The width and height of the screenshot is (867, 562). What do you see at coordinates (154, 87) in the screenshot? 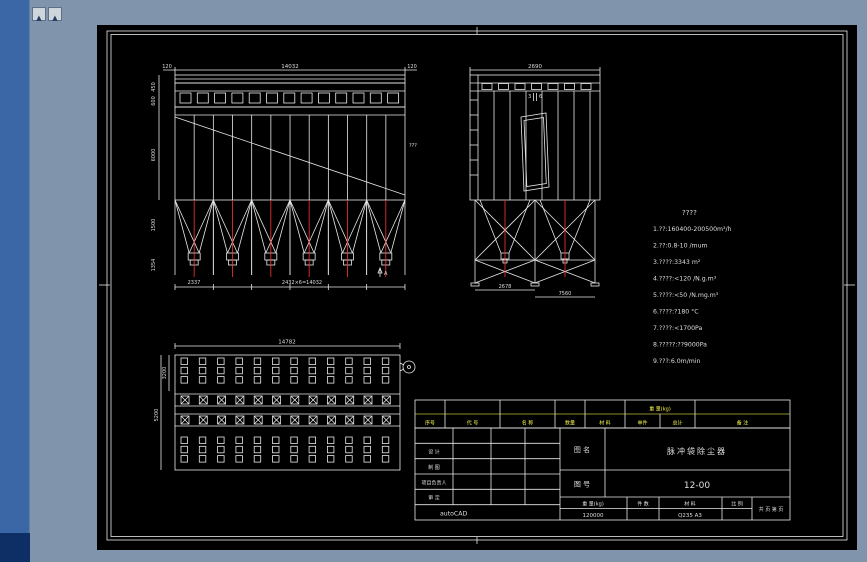
I see `dim-label: 450` at bounding box center [154, 87].